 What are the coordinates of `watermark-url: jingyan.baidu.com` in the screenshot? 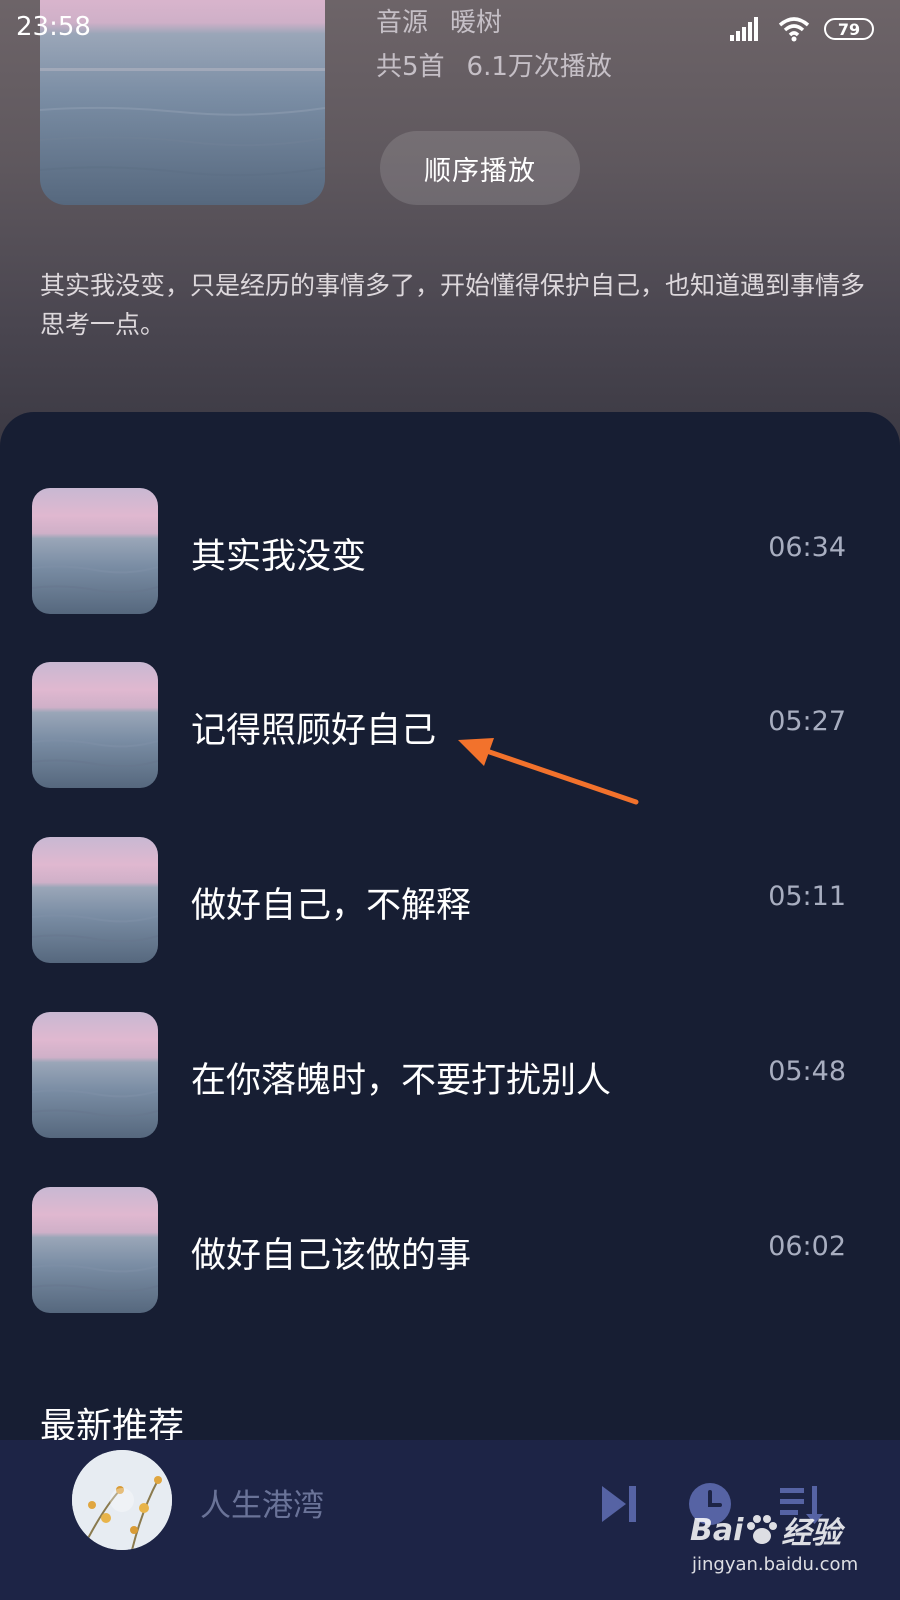 It's located at (775, 1564).